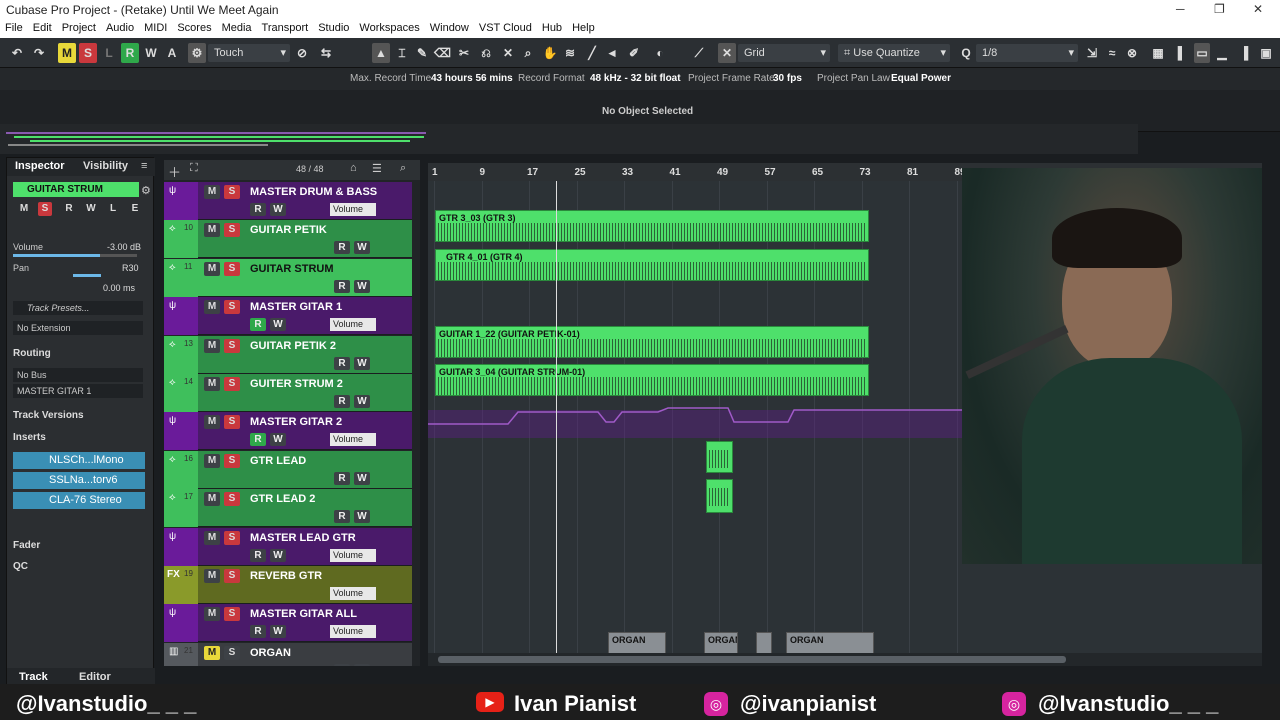 The height and width of the screenshot is (720, 1280). Describe the element at coordinates (464, 53) in the screenshot. I see `split-tool-icon: ✂` at that location.